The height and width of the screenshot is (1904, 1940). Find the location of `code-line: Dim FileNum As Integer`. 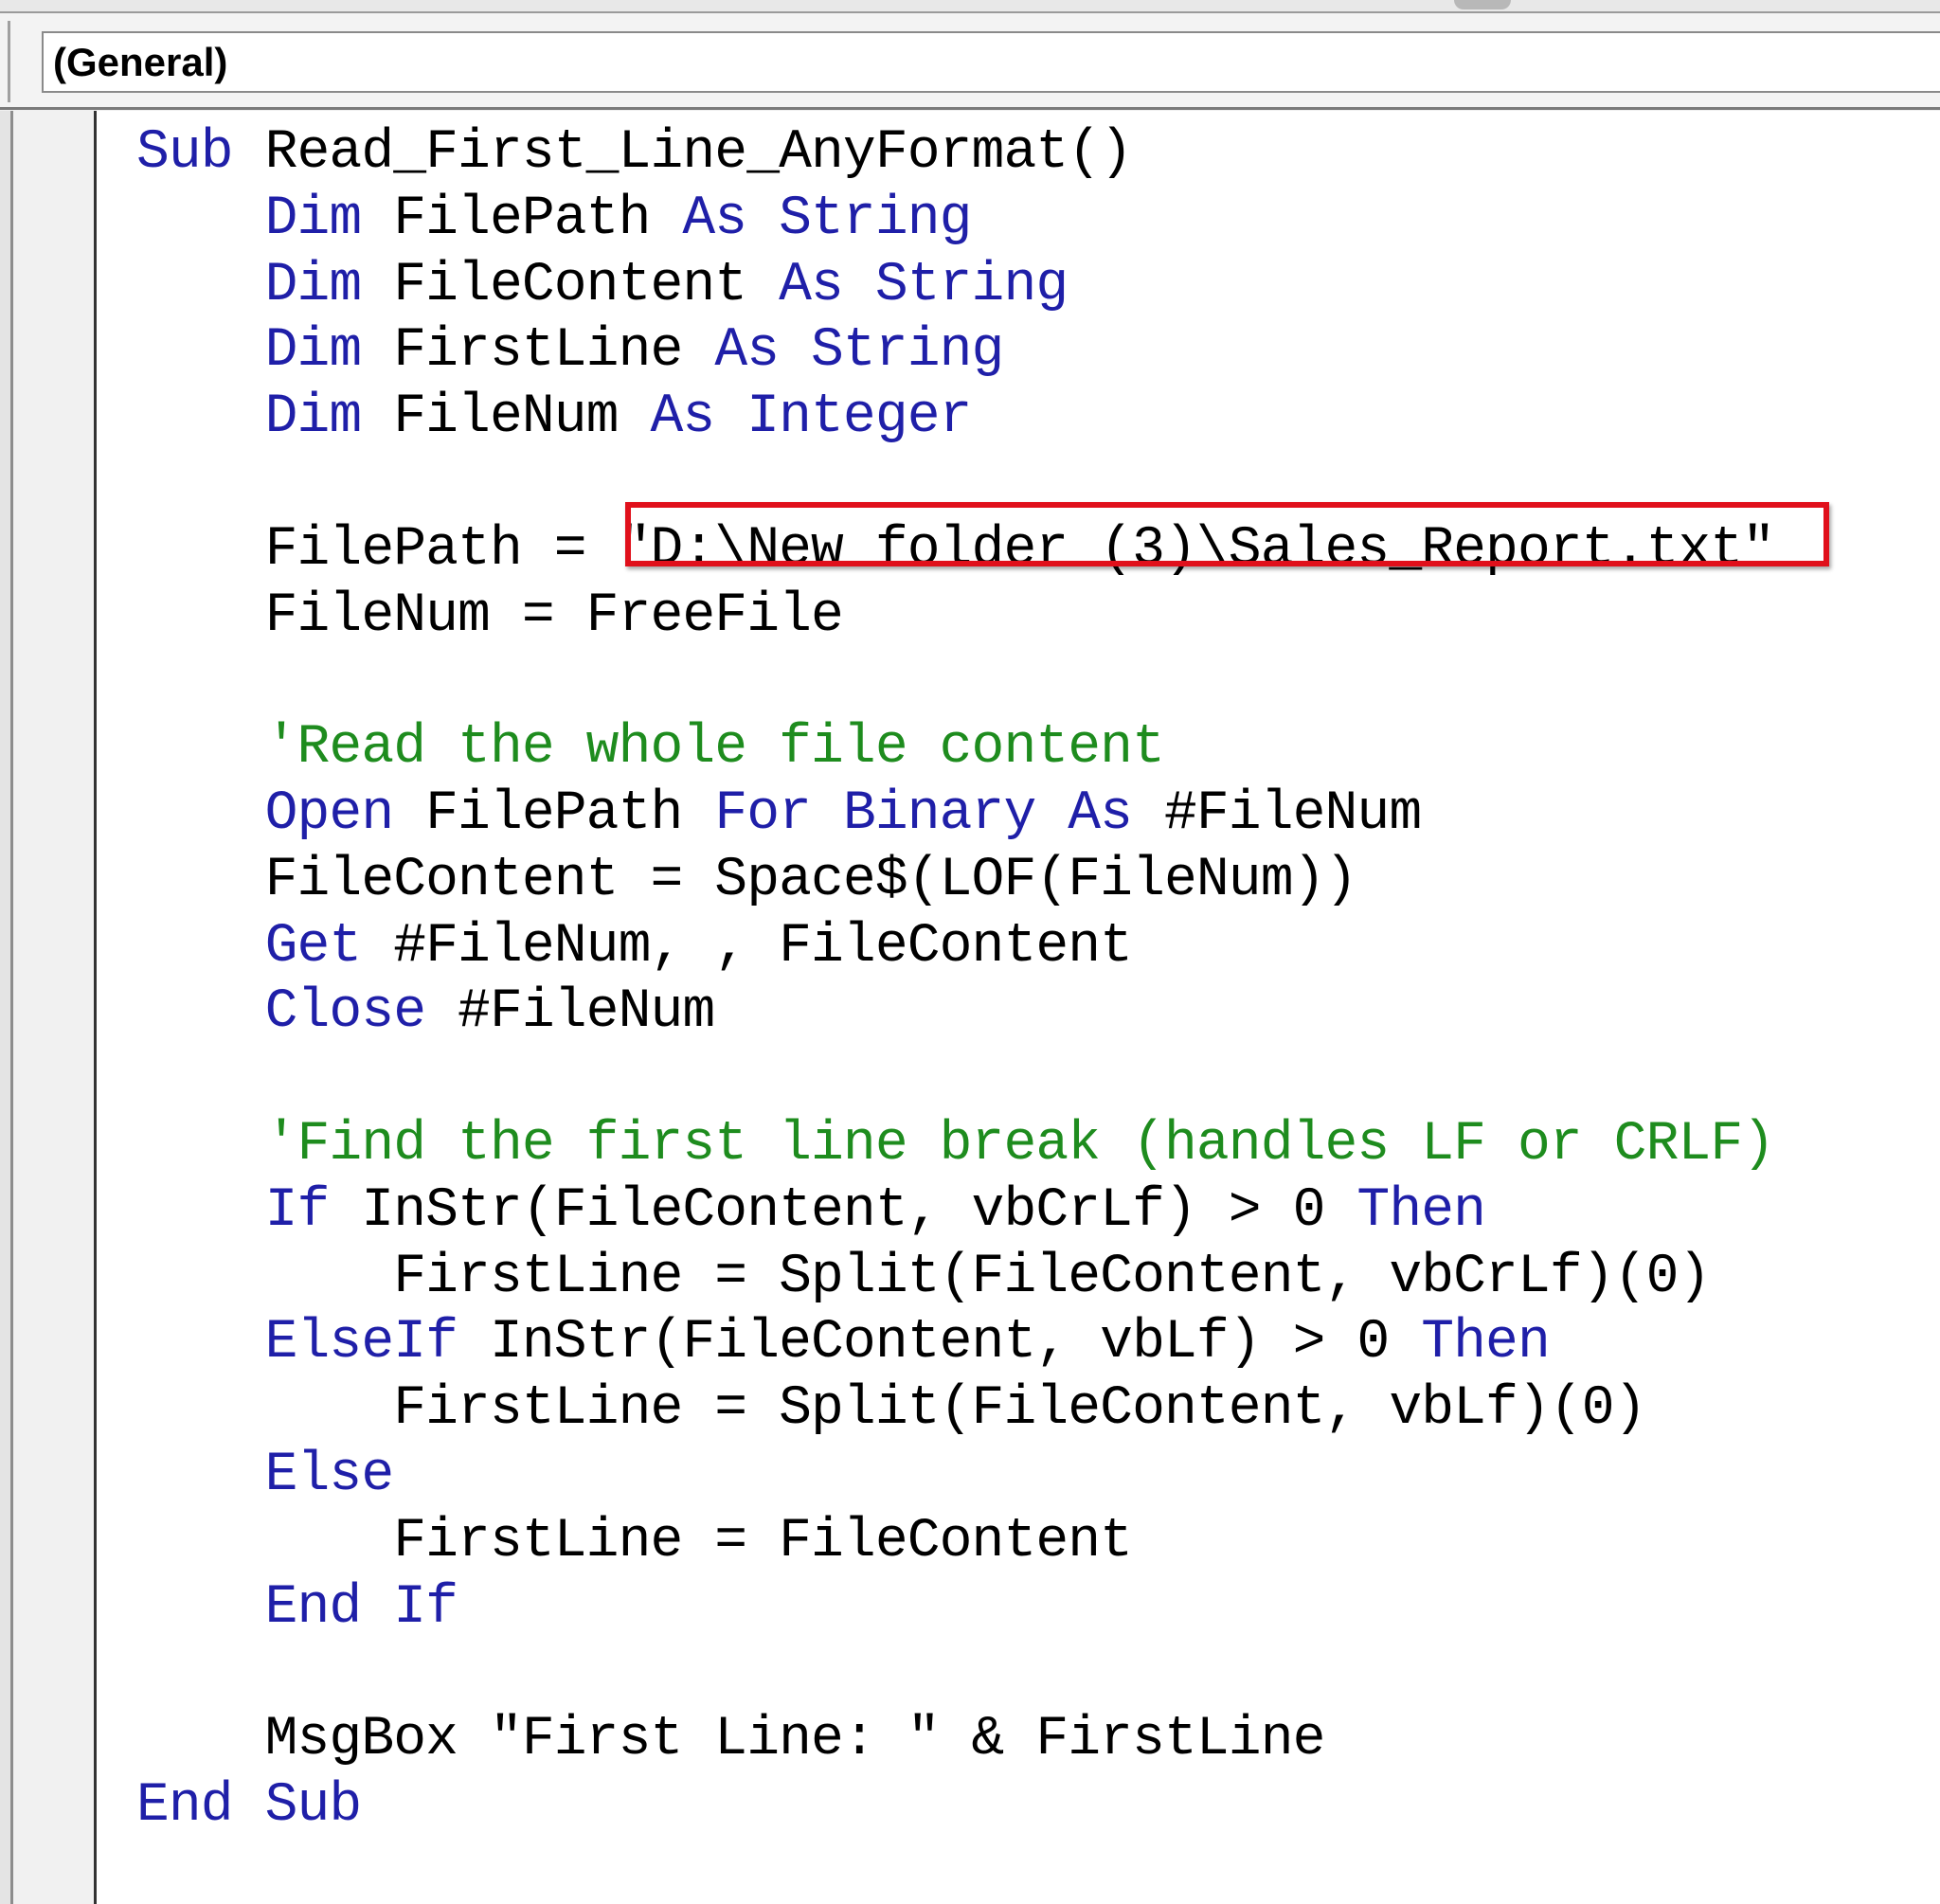

code-line: Dim FileNum As Integer is located at coordinates (955, 418).